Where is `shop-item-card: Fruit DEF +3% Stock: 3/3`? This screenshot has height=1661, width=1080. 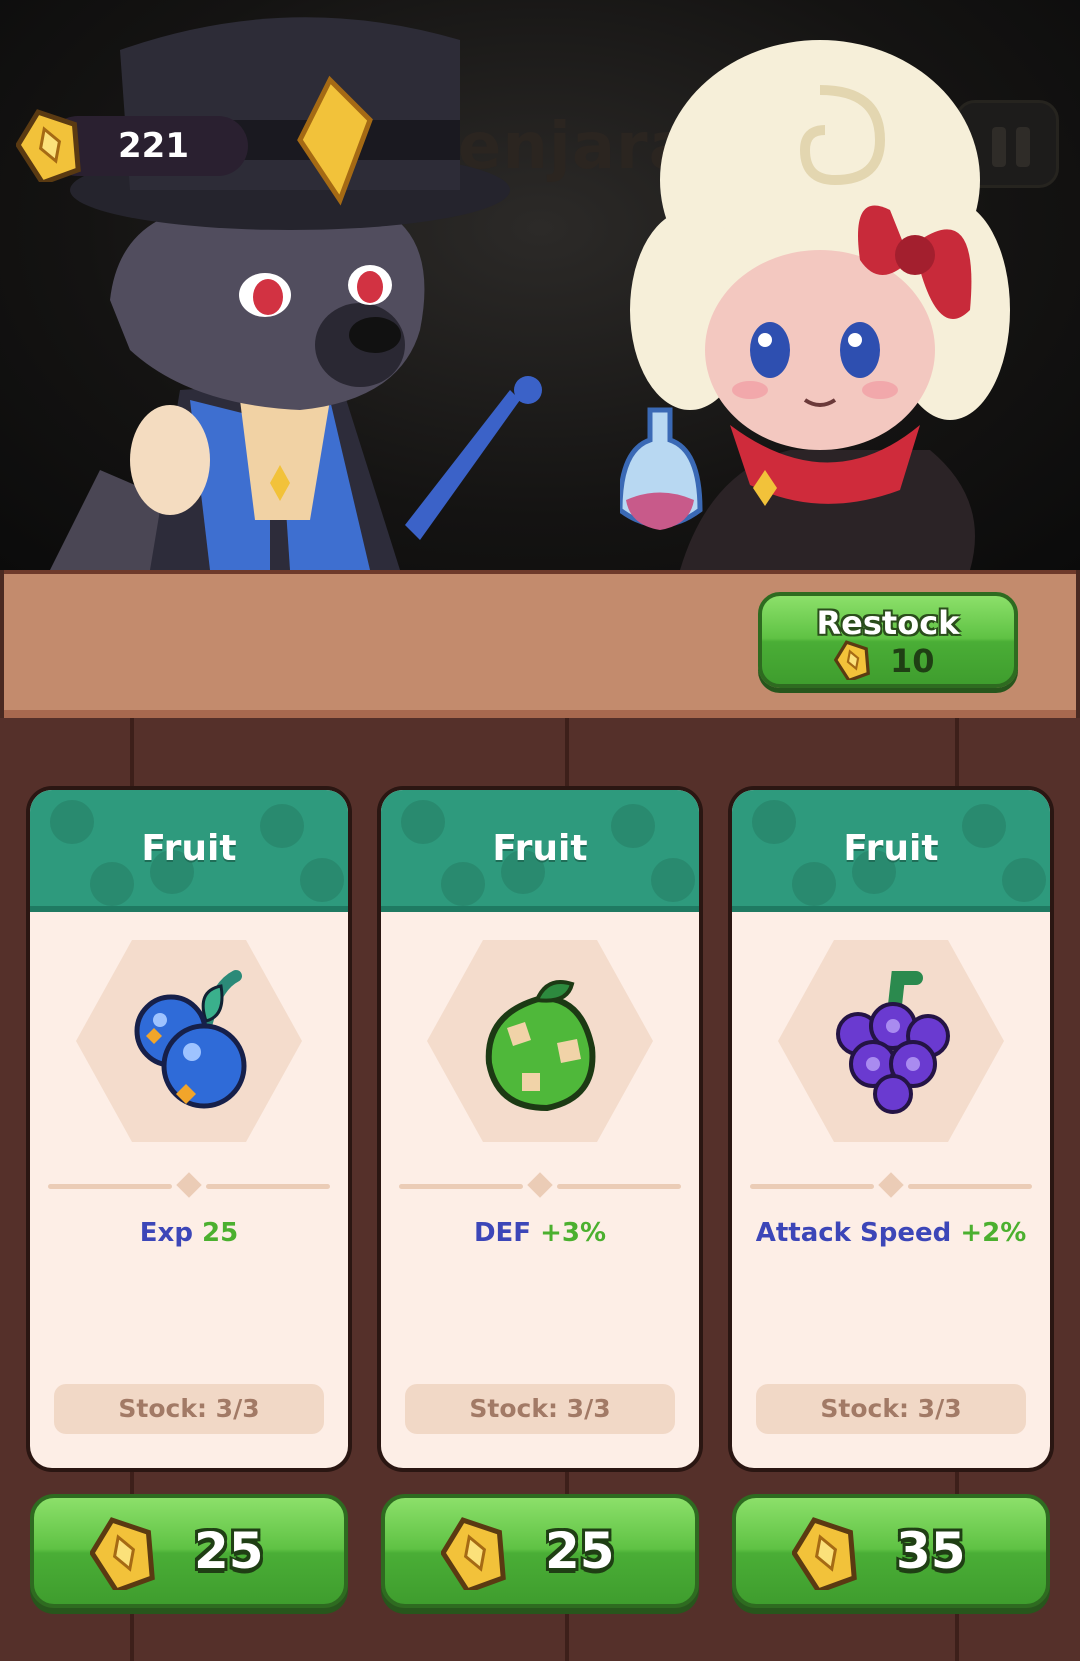 shop-item-card: Fruit DEF +3% Stock: 3/3 is located at coordinates (540, 1129).